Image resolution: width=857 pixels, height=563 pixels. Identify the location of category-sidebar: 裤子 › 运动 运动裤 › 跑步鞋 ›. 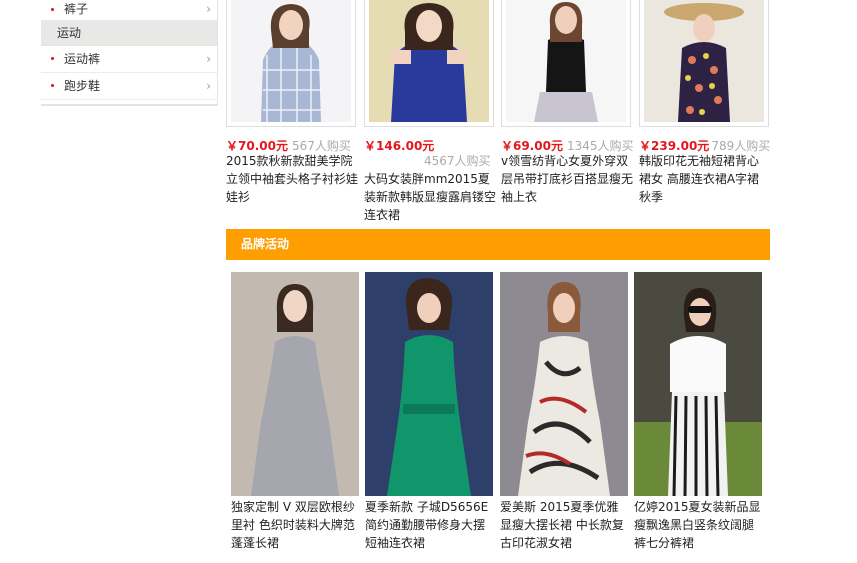
(129, 53).